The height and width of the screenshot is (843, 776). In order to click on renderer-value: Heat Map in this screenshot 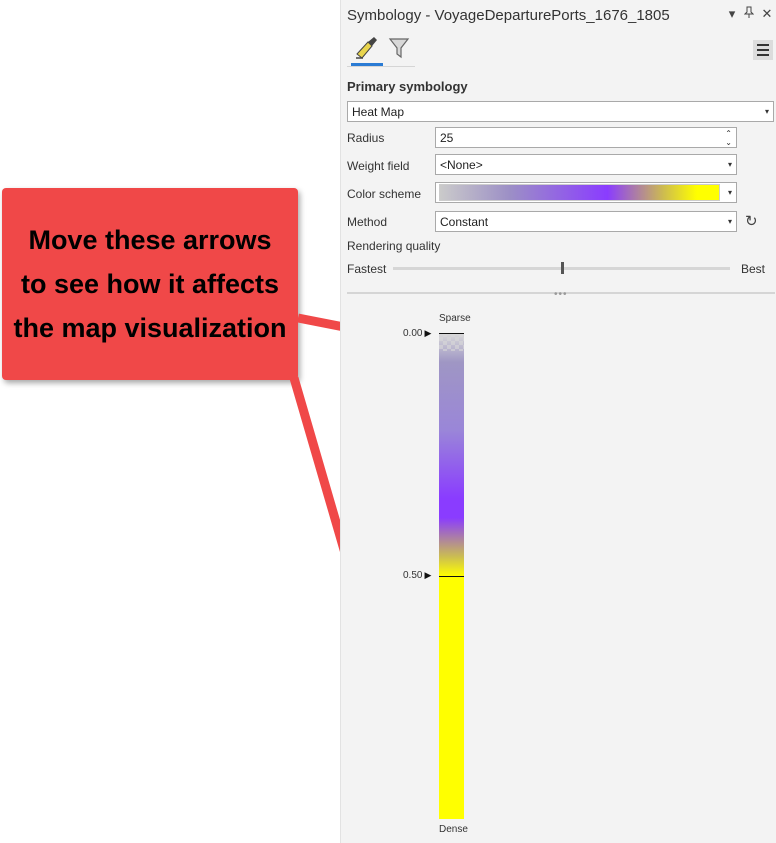, I will do `click(378, 111)`.